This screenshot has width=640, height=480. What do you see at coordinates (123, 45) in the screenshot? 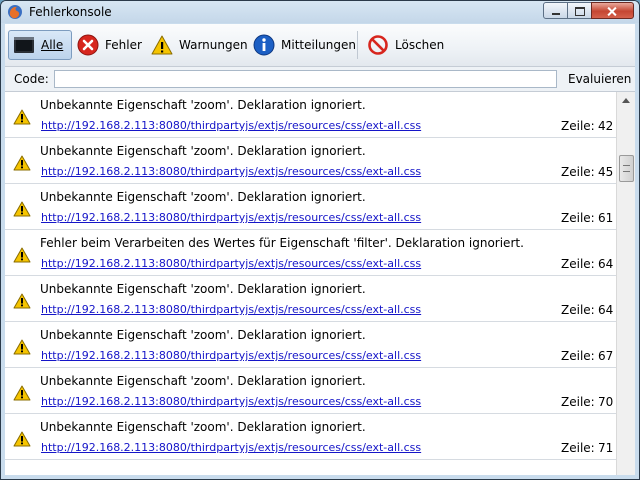
I see `filter-errors-label: Fehler` at bounding box center [123, 45].